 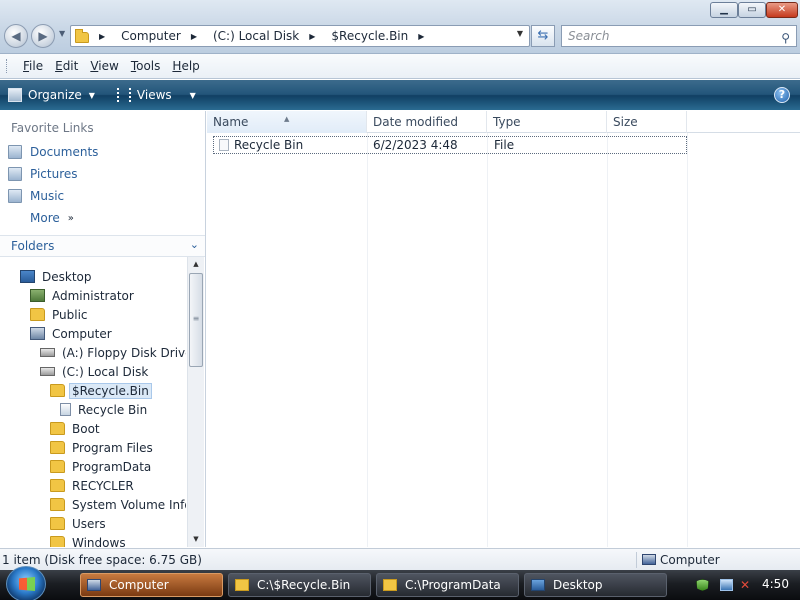 What do you see at coordinates (450, 145) in the screenshot?
I see `table-row: Recycle Bin 6/2/2023 4:48 File` at bounding box center [450, 145].